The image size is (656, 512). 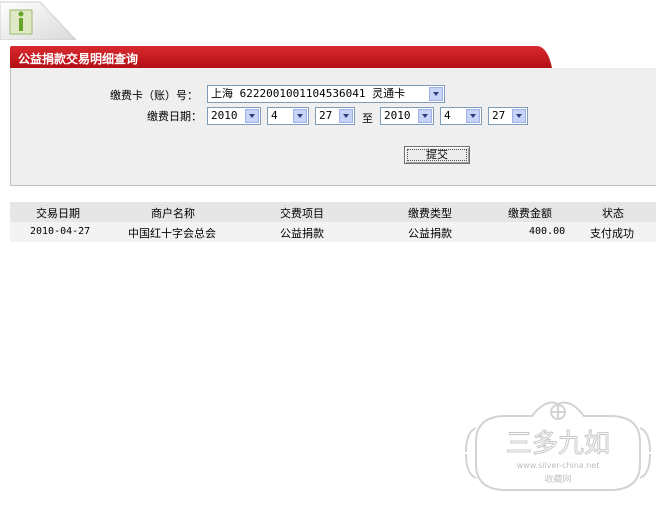 I want to click on table-header-row: 交易日期 商户名称 交费项目 缴费类型 缴费金额 状态, so click(x=333, y=212).